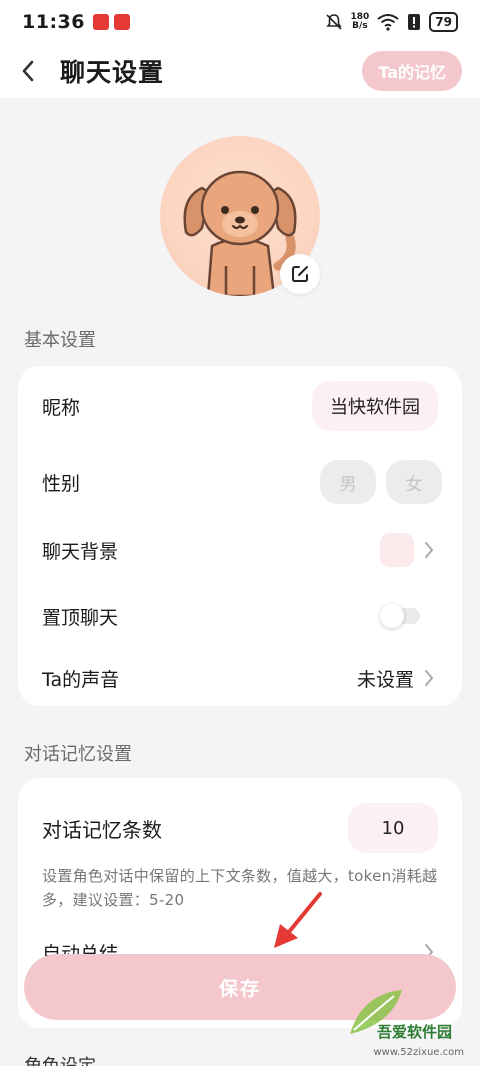  Describe the element at coordinates (61, 483) in the screenshot. I see `gender-label: 性别` at that location.